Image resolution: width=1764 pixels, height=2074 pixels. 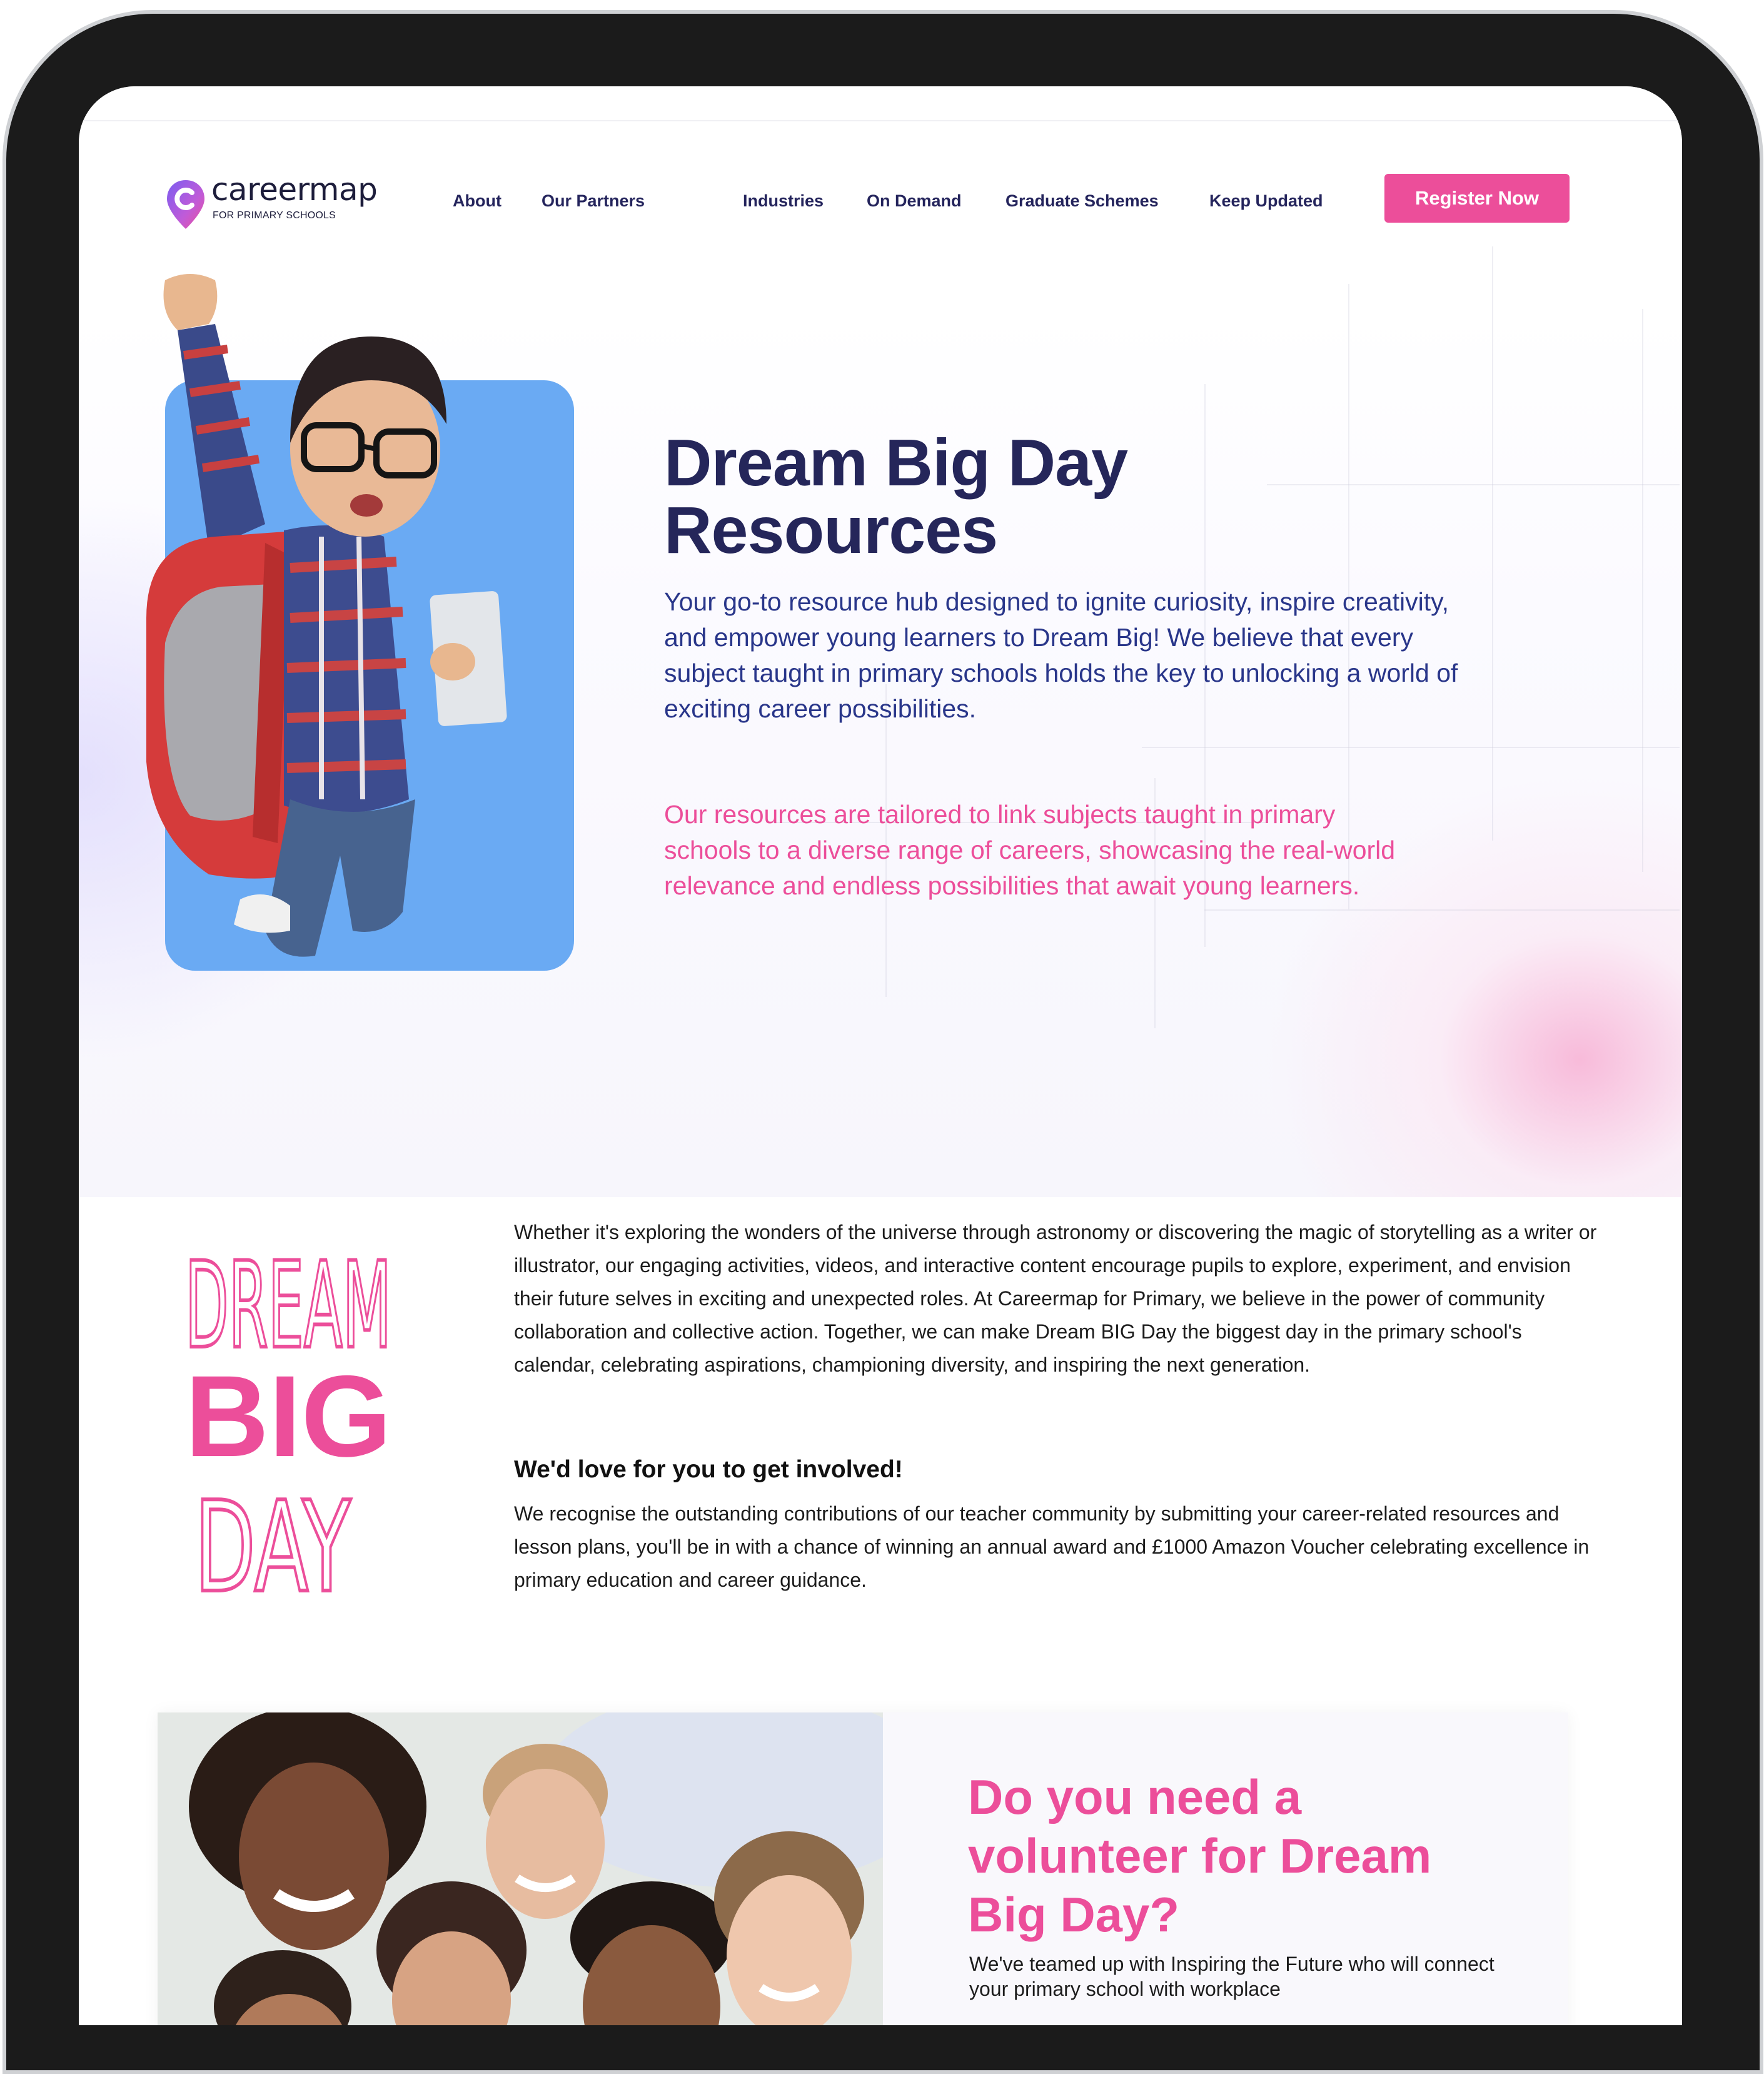 I want to click on logo-word-big: BIG, so click(x=288, y=1416).